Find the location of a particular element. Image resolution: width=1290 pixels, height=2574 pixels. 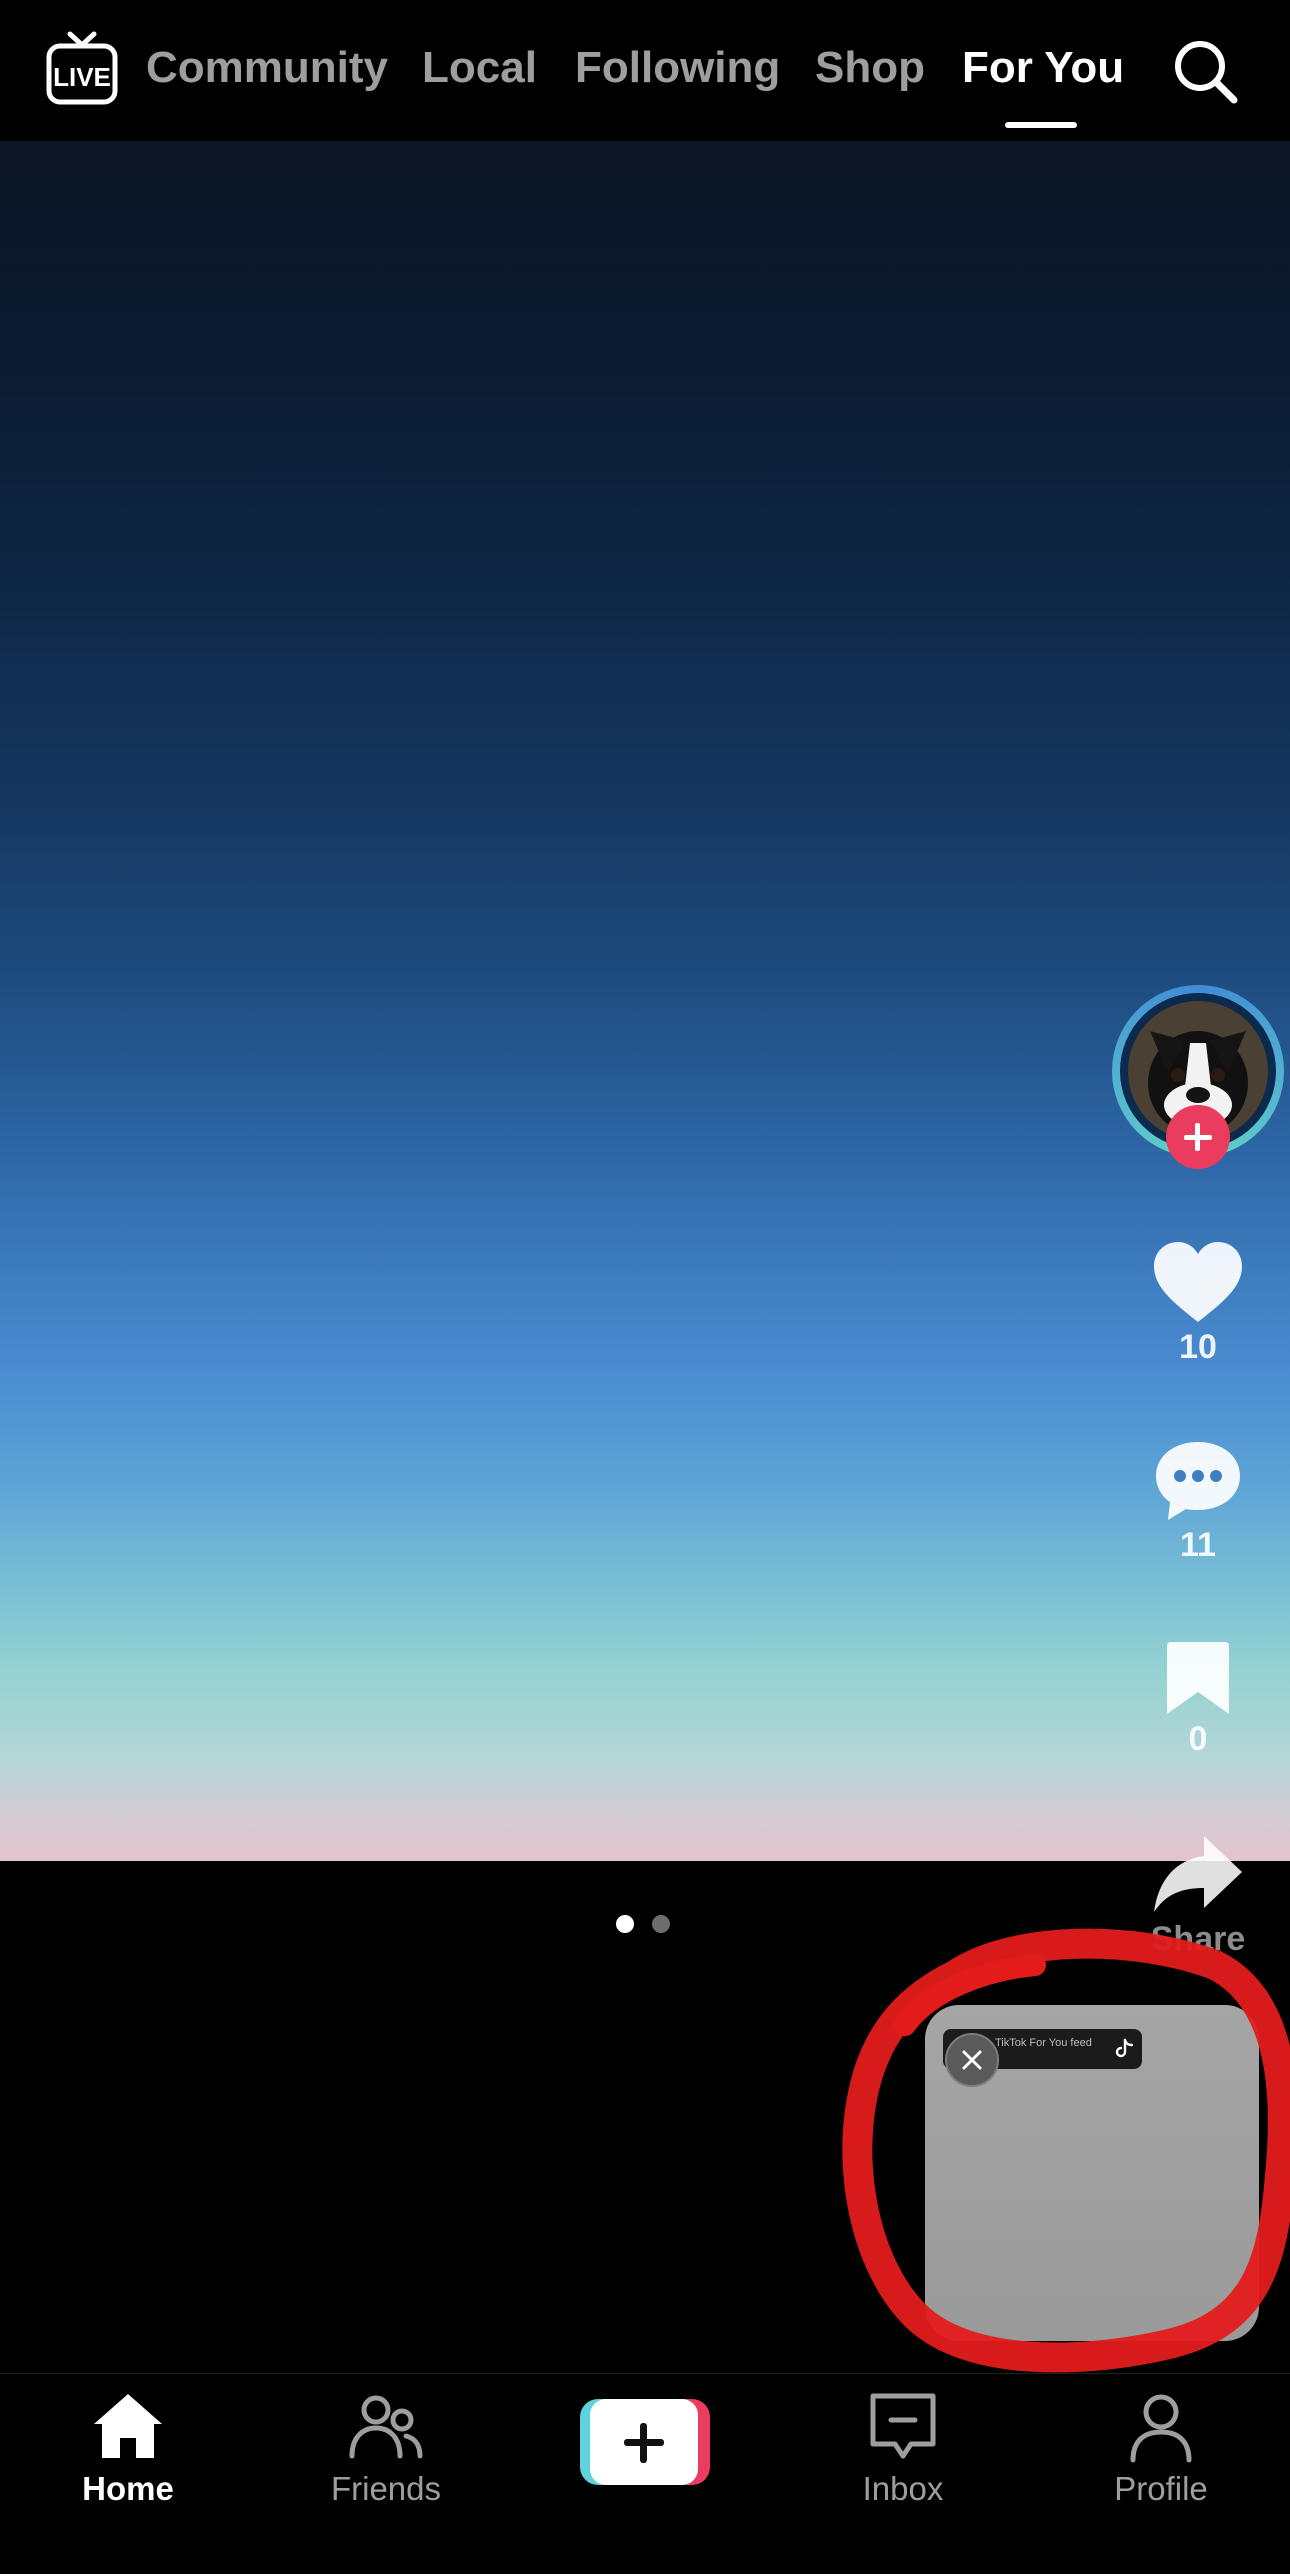

create-plus-icon is located at coordinates (644, 2442).